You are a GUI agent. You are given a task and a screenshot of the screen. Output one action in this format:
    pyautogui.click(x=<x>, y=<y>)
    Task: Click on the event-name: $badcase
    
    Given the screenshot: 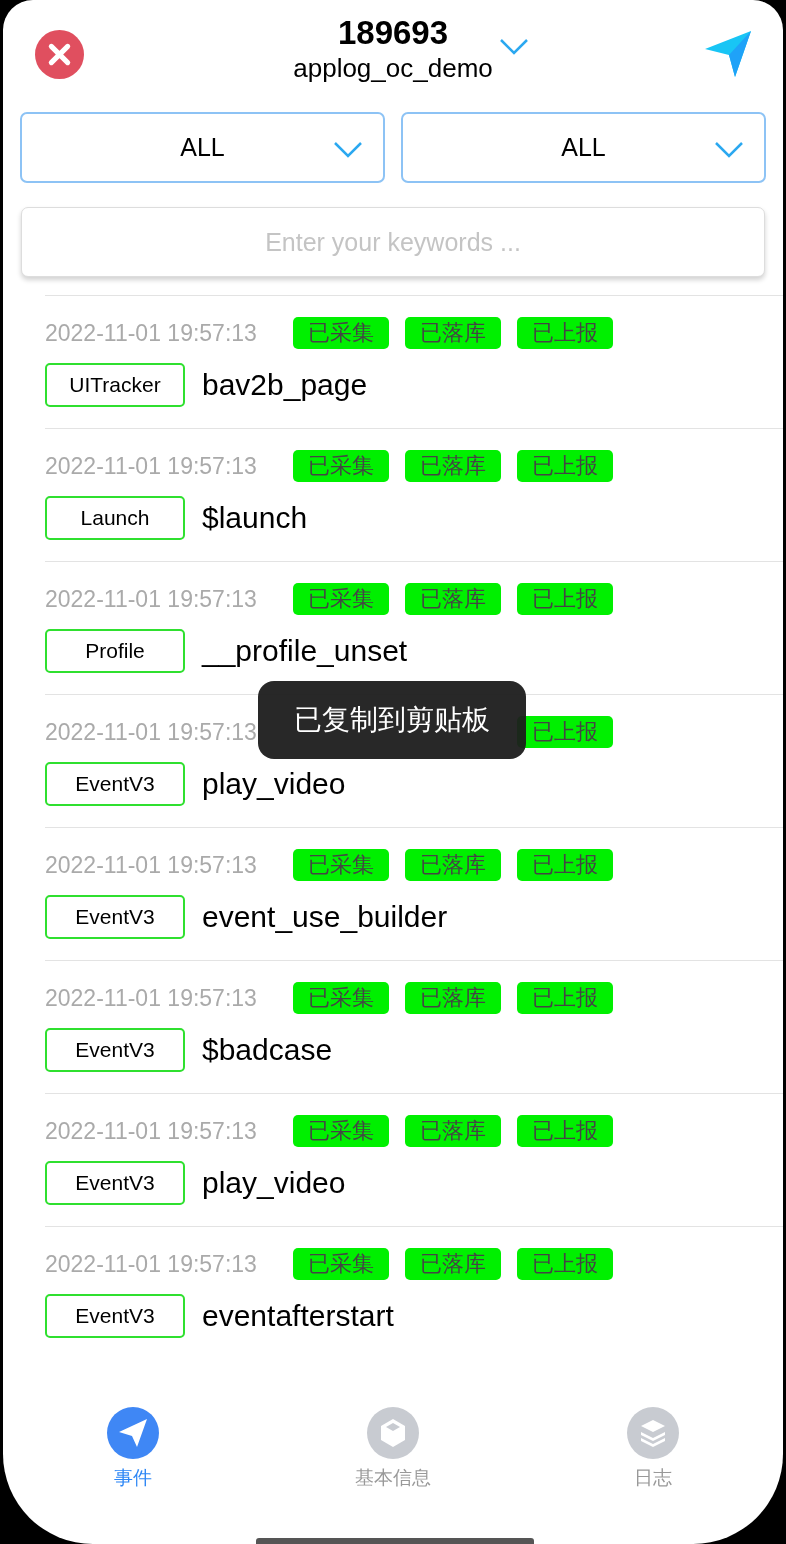 What is the action you would take?
    pyautogui.click(x=267, y=1050)
    